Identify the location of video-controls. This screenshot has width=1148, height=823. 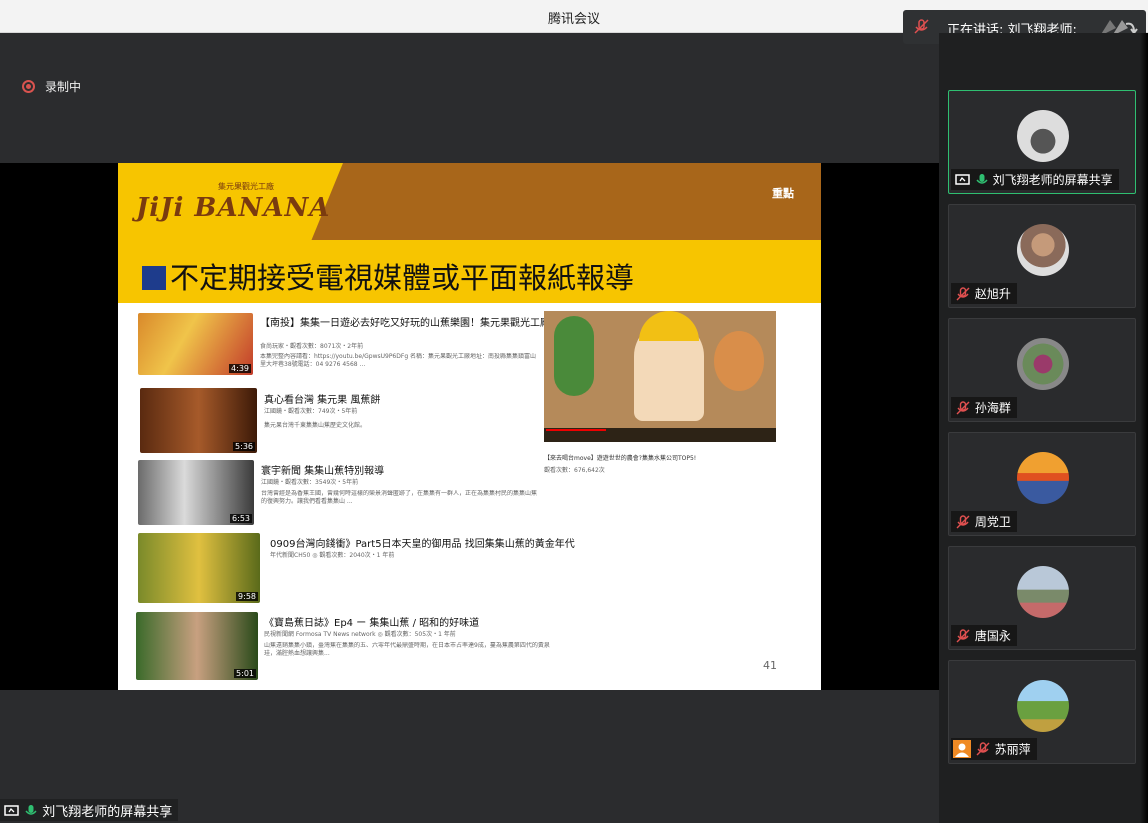
(660, 435).